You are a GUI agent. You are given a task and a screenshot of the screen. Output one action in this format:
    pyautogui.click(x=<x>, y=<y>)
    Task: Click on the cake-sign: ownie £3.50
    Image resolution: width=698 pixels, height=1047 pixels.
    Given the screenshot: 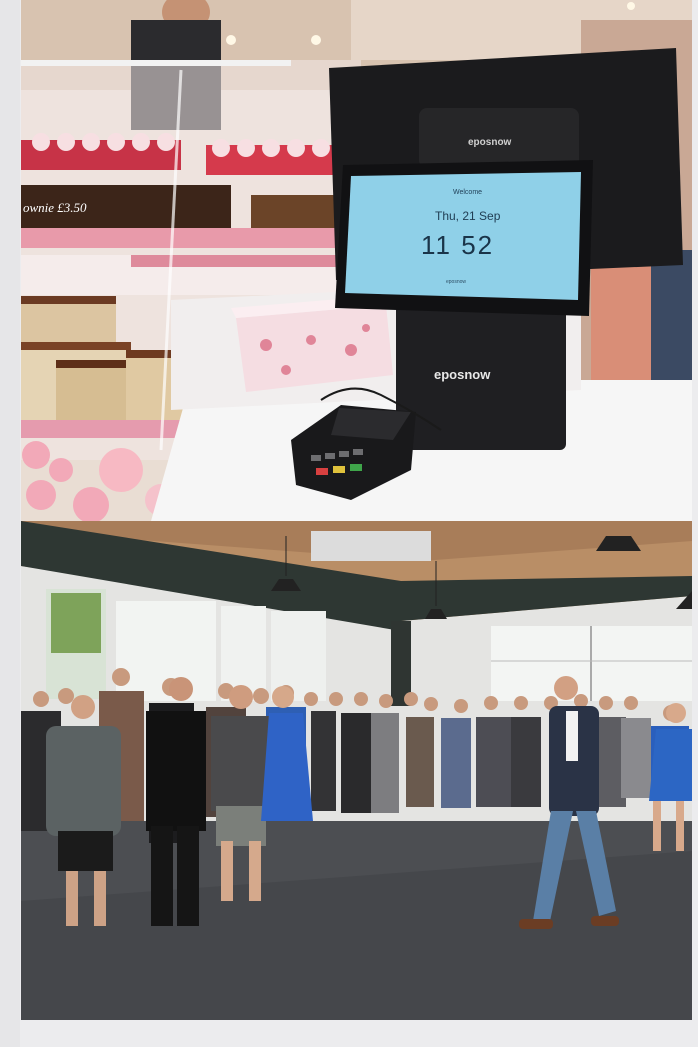 What is the action you would take?
    pyautogui.click(x=55, y=207)
    